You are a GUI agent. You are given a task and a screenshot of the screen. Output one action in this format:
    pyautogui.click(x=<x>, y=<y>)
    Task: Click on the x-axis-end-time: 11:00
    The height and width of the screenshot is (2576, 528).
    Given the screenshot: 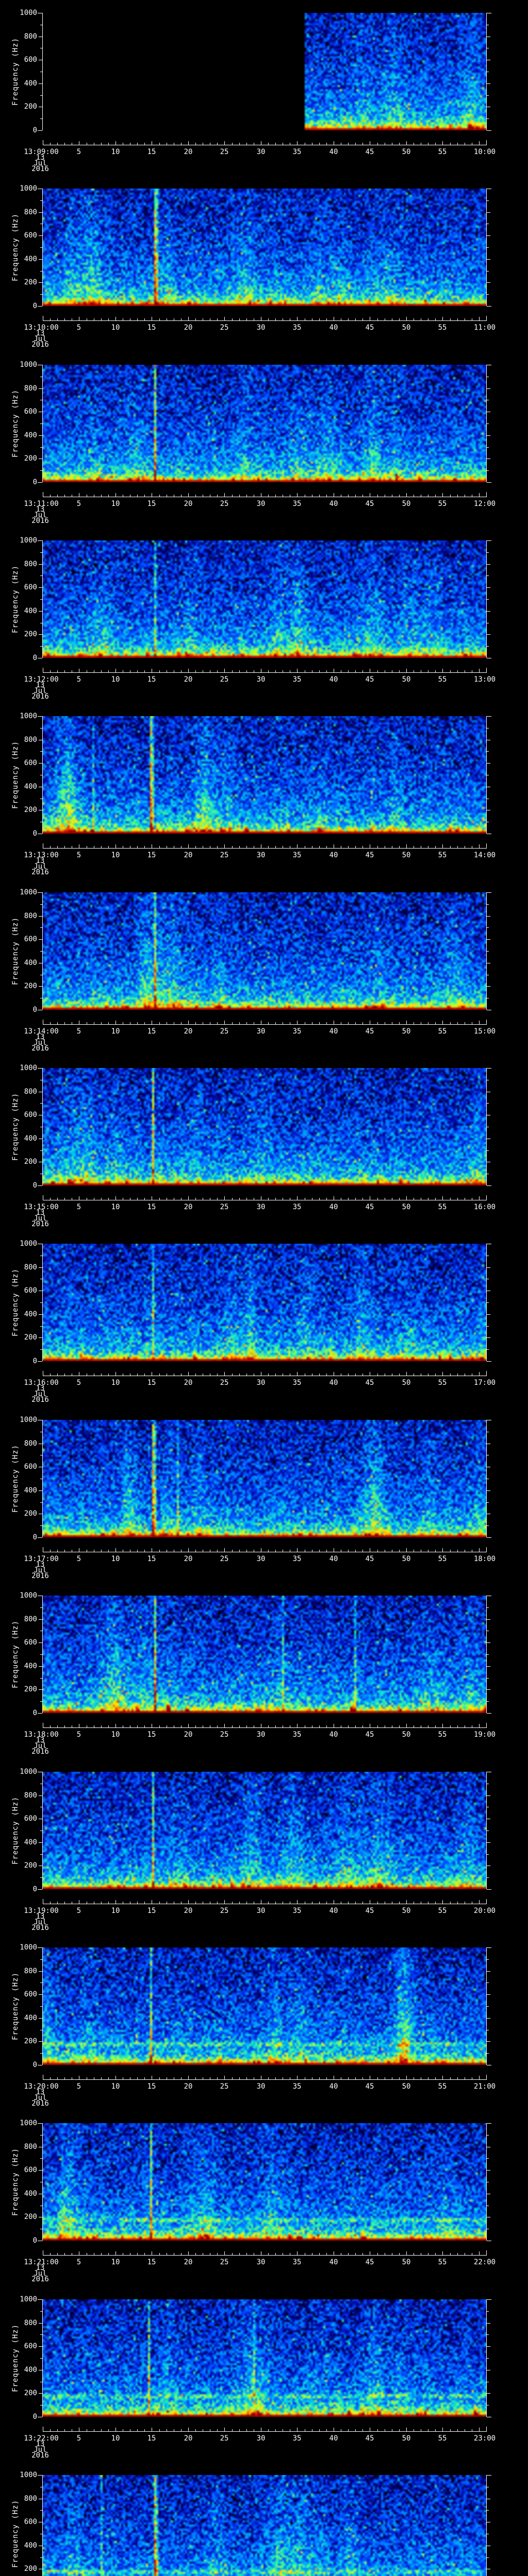 What is the action you would take?
    pyautogui.click(x=484, y=328)
    